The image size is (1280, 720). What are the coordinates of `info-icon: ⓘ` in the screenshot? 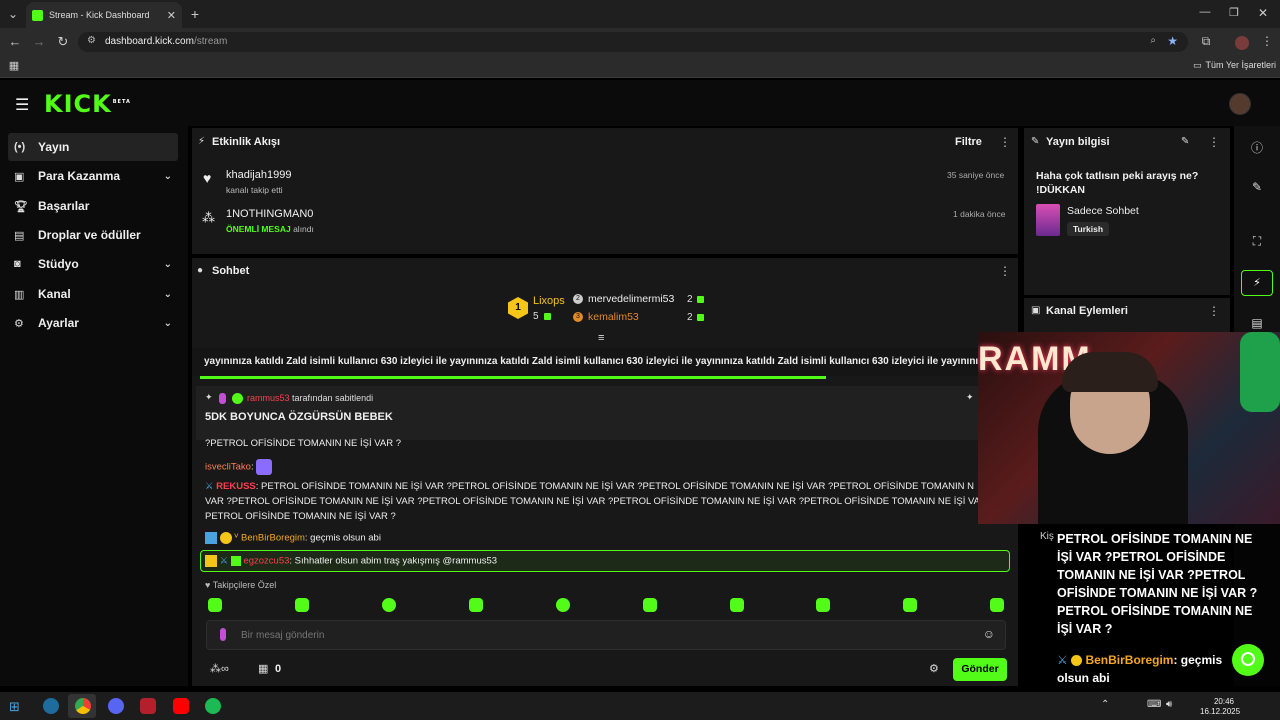 It's located at (1257, 147).